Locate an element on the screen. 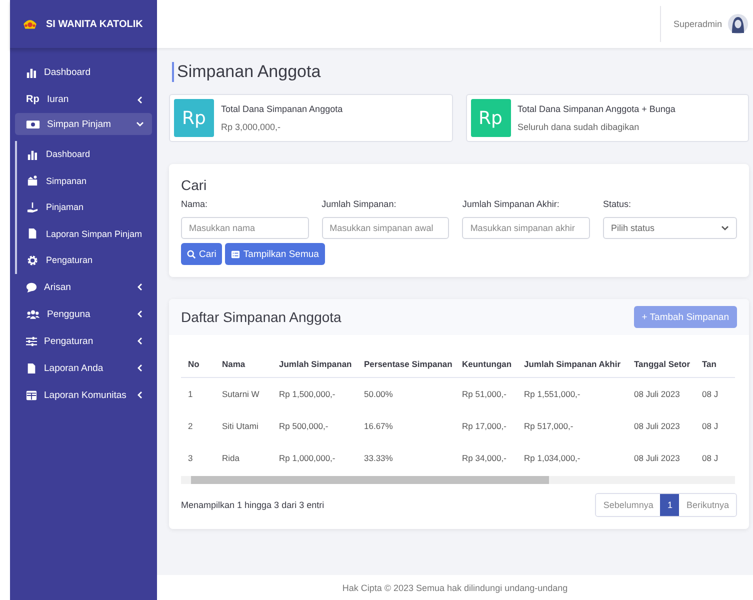  column-header: Persentase Simpanan is located at coordinates (406, 364).